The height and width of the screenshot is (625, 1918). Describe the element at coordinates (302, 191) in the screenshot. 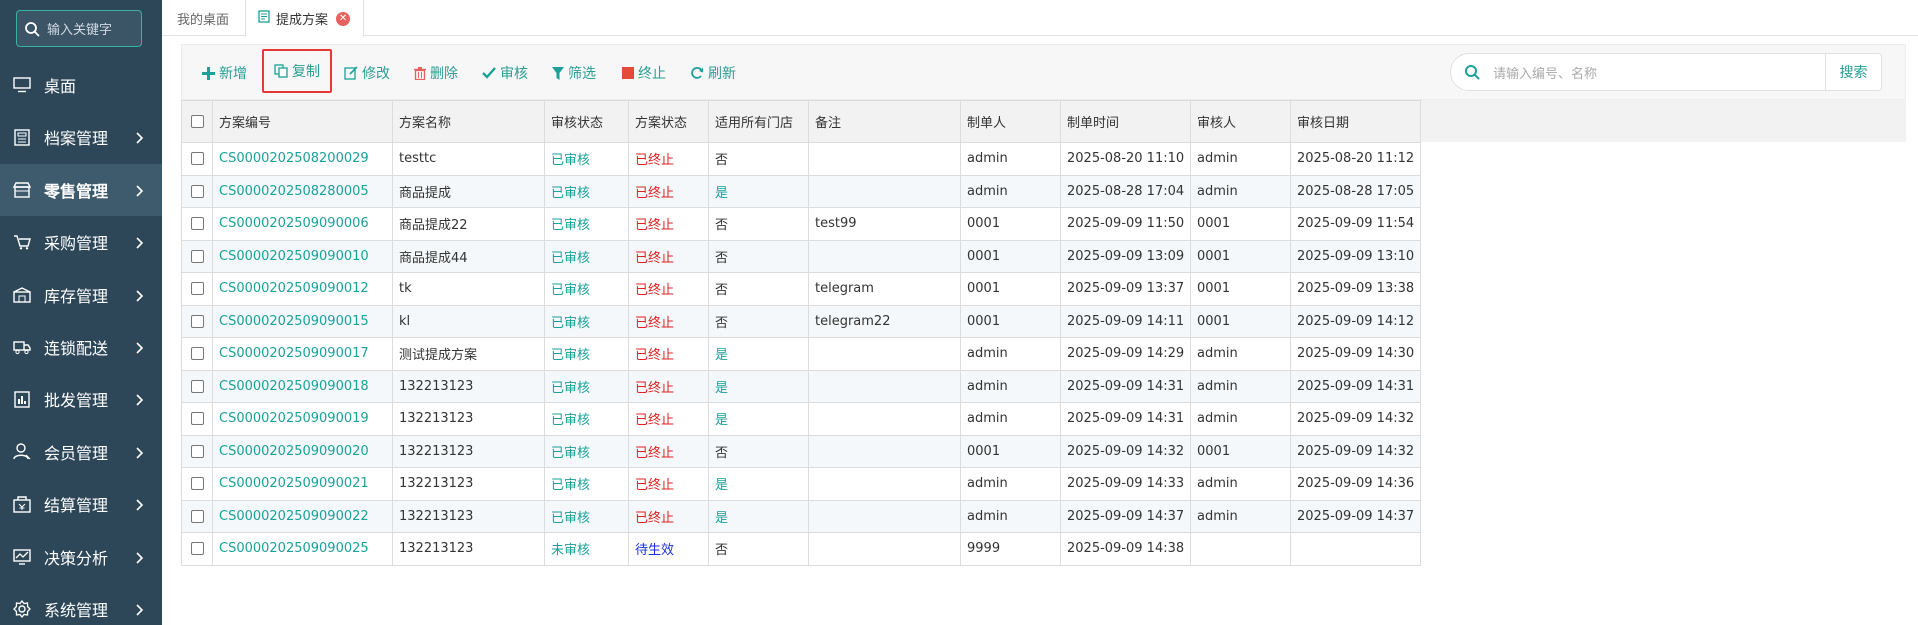

I see `cell-code: CS0000202508280005` at that location.